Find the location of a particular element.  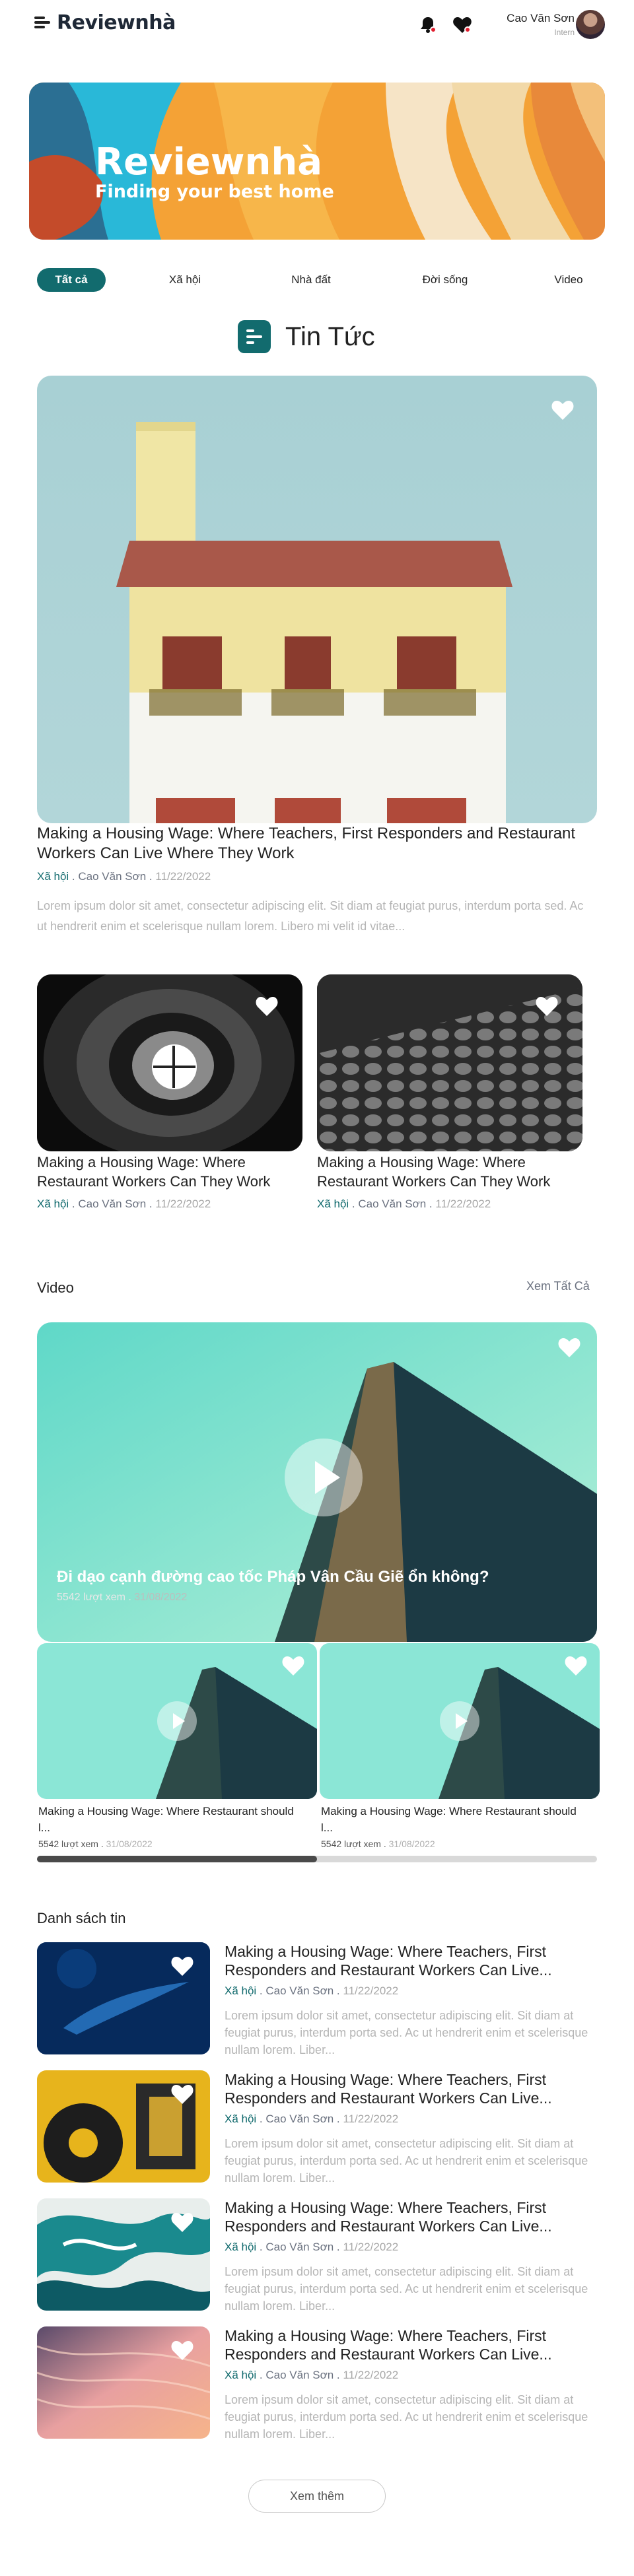

video-section-title: Video is located at coordinates (55, 1287).